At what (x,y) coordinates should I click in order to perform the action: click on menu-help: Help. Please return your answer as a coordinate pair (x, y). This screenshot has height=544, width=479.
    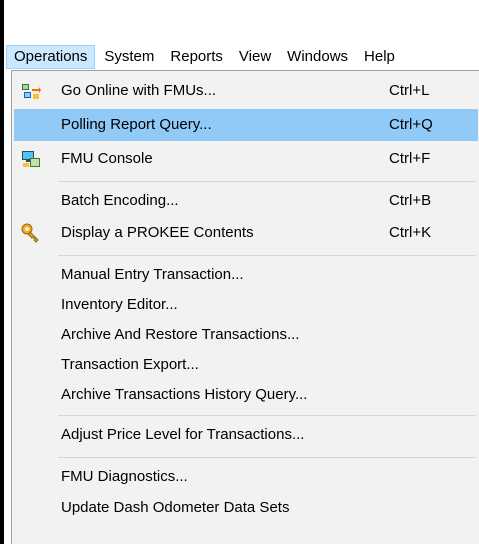
    Looking at the image, I should click on (379, 57).